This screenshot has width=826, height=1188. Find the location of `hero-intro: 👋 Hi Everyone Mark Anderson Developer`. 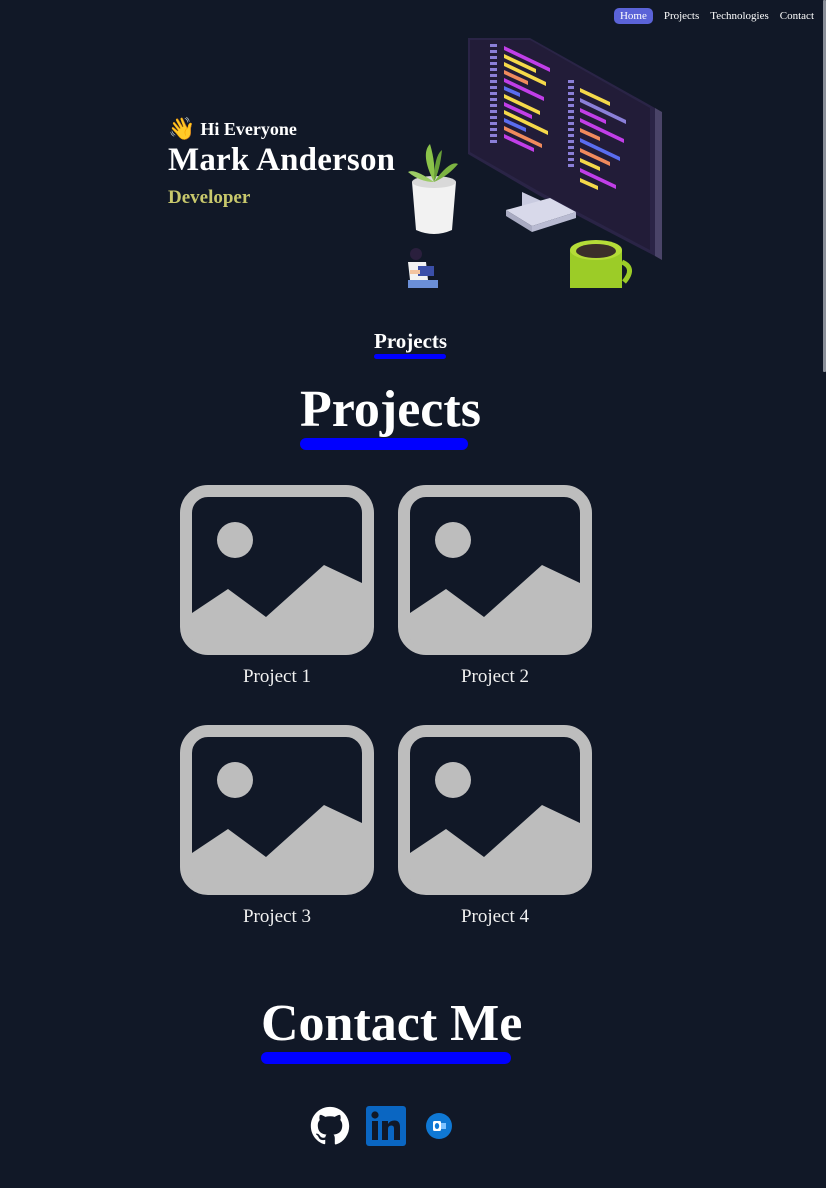

hero-intro: 👋 Hi Everyone Mark Anderson Developer is located at coordinates (281, 163).